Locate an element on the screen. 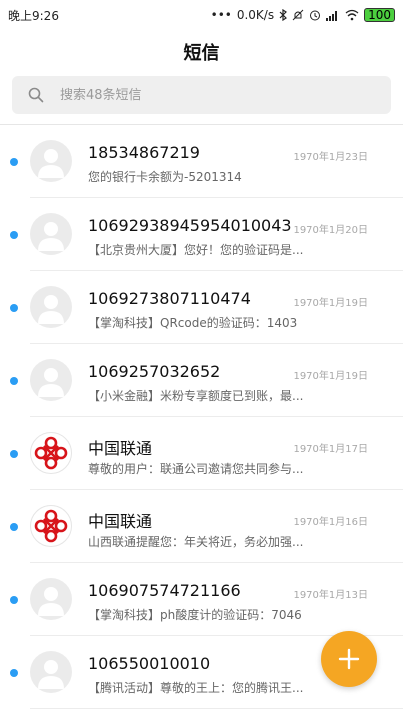  search-input is located at coordinates (200, 95).